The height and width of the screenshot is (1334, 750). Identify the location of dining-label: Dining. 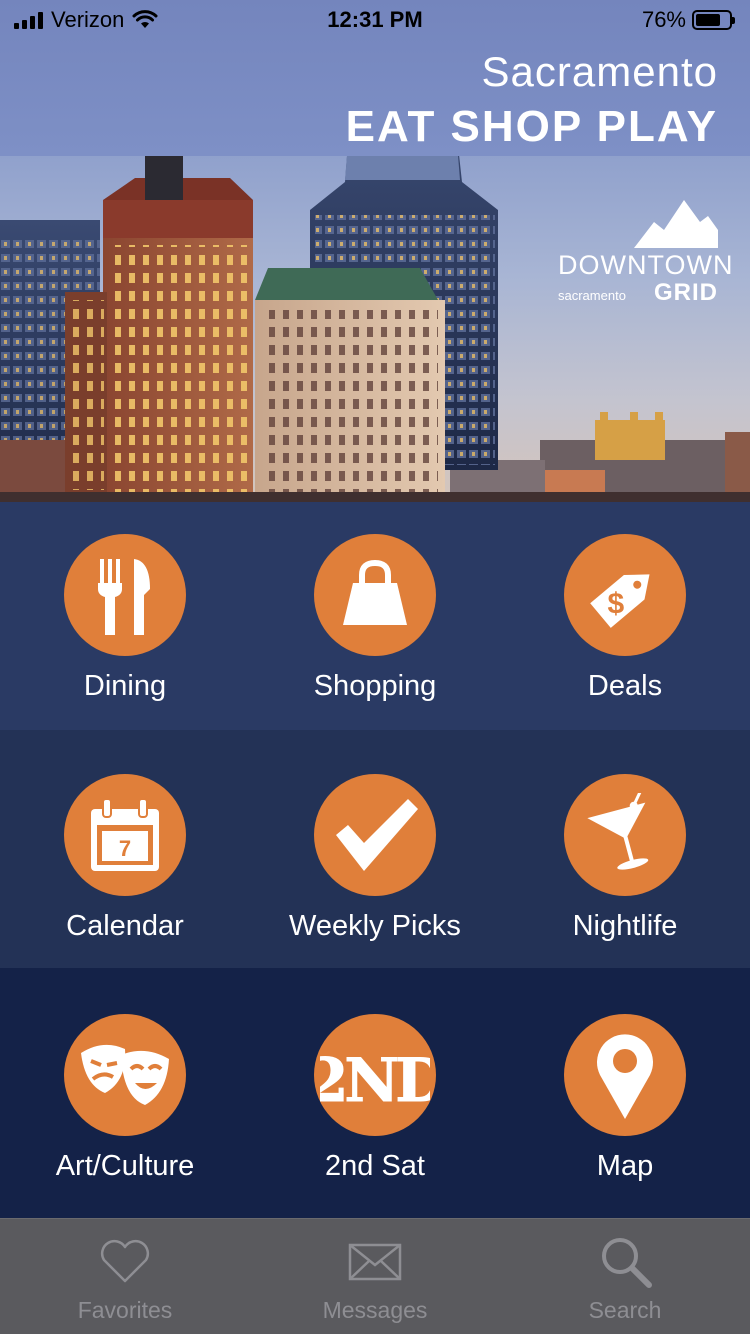
(125, 686).